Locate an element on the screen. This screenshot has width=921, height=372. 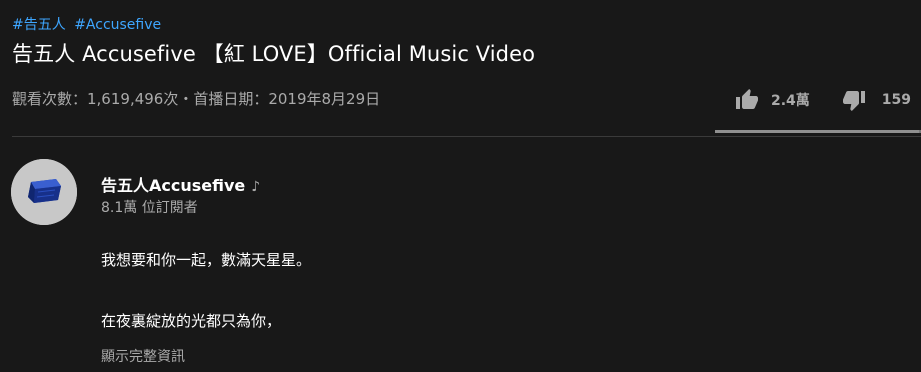
channel-name: 告五人Accusefive ♪ is located at coordinates (180, 184).